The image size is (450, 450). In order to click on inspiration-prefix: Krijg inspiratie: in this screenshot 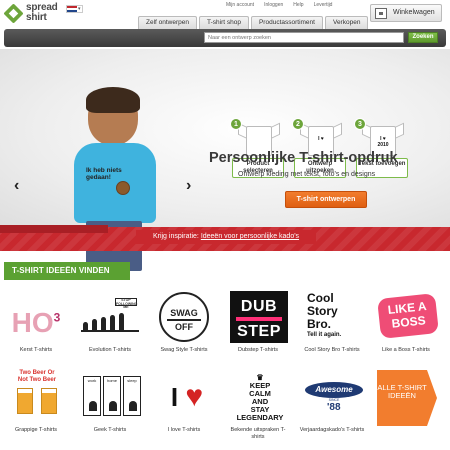, I will do `click(175, 236)`.